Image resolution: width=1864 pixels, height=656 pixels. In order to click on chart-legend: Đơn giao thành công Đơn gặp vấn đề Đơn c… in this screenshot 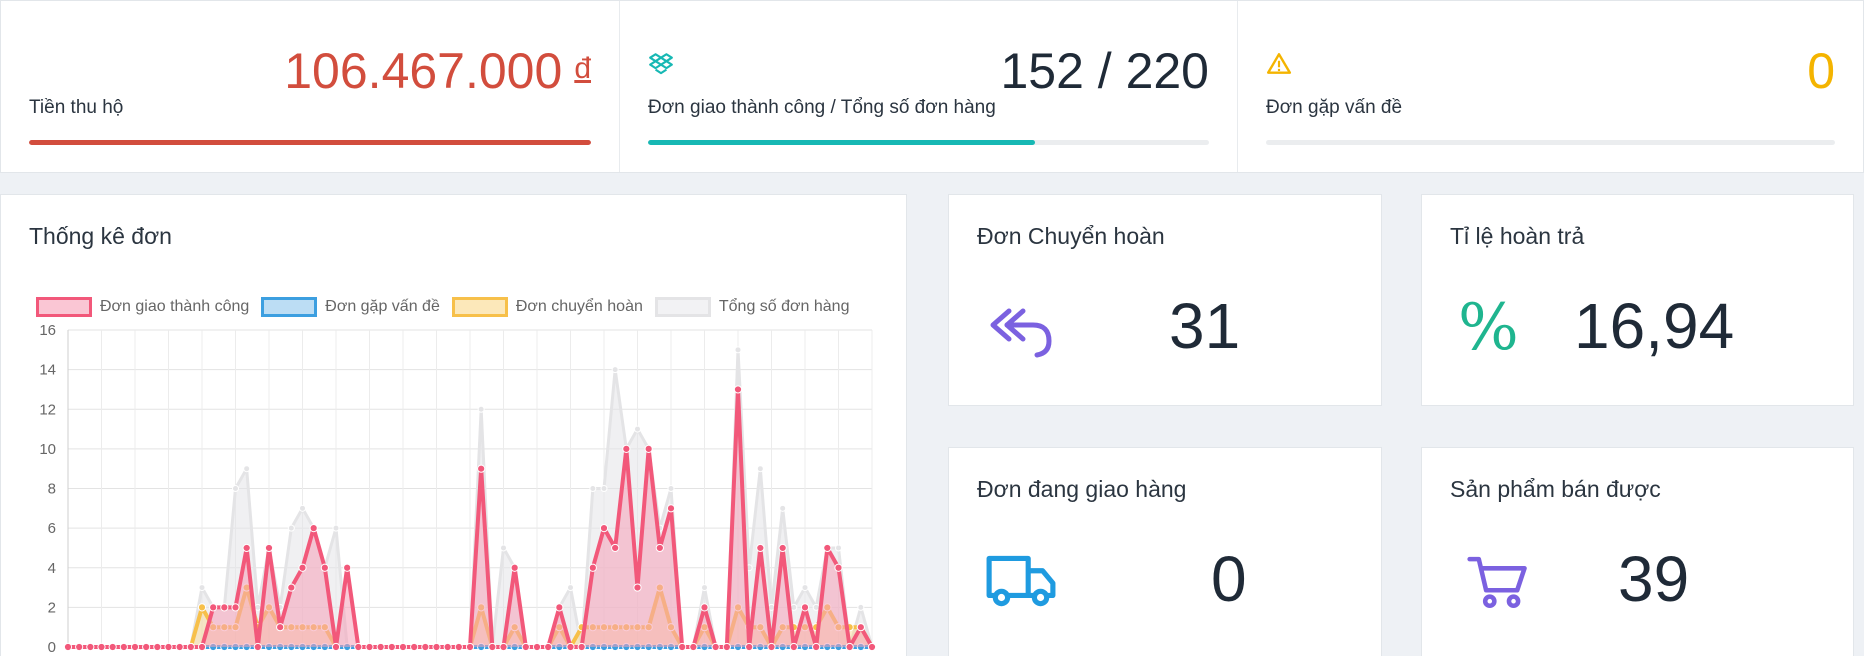, I will do `click(448, 307)`.